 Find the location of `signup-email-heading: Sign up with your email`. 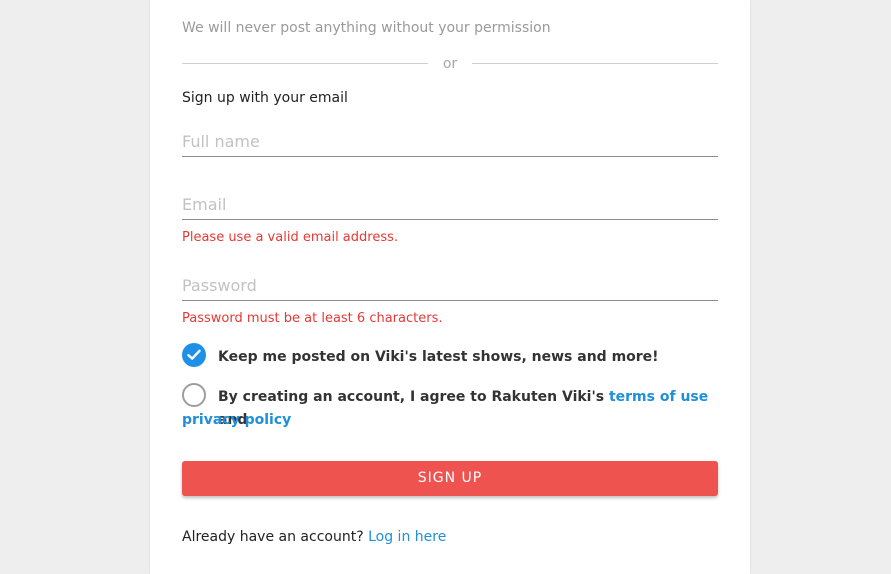

signup-email-heading: Sign up with your email is located at coordinates (265, 98).